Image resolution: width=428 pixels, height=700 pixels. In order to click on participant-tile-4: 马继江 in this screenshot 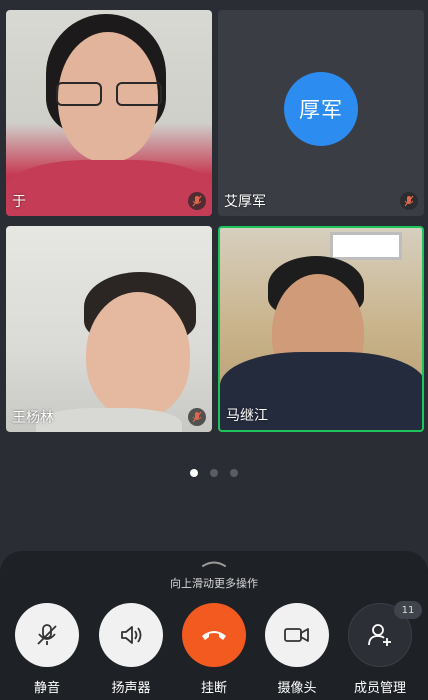, I will do `click(321, 329)`.